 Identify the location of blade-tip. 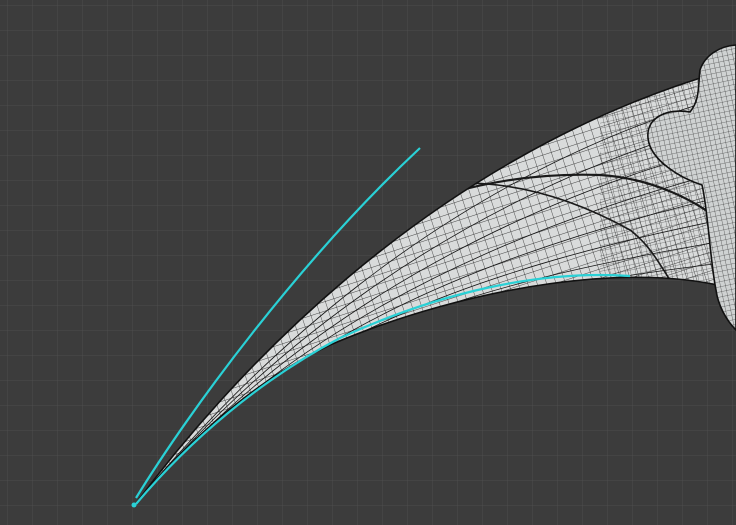
(134, 505).